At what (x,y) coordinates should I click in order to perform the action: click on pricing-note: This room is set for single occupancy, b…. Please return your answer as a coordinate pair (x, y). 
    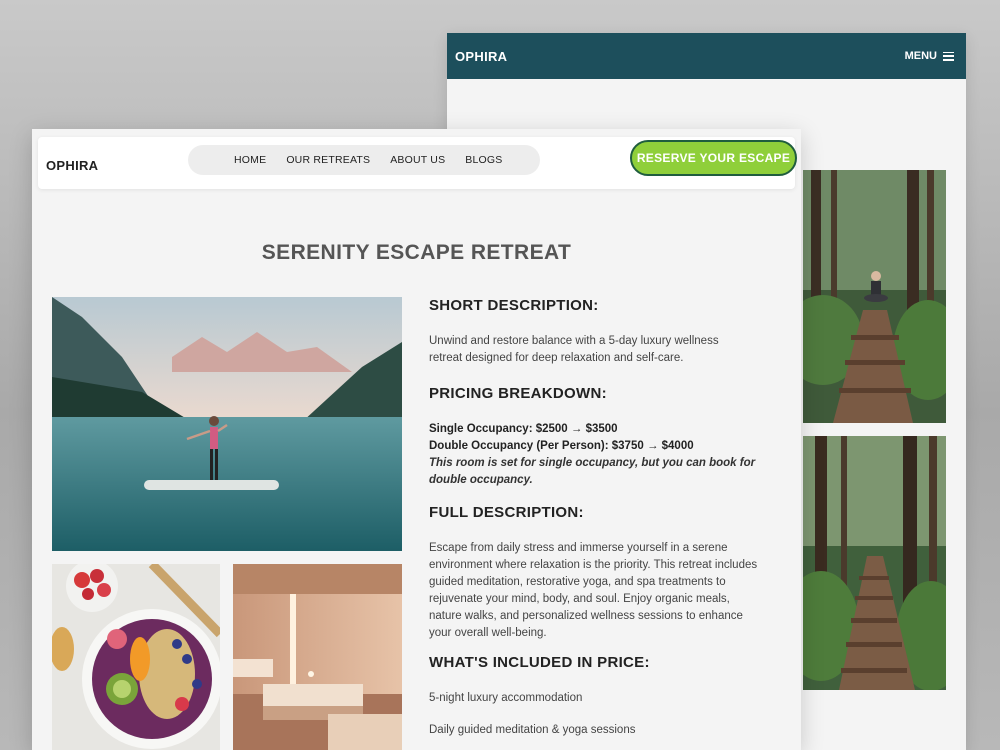
    Looking at the image, I should click on (592, 471).